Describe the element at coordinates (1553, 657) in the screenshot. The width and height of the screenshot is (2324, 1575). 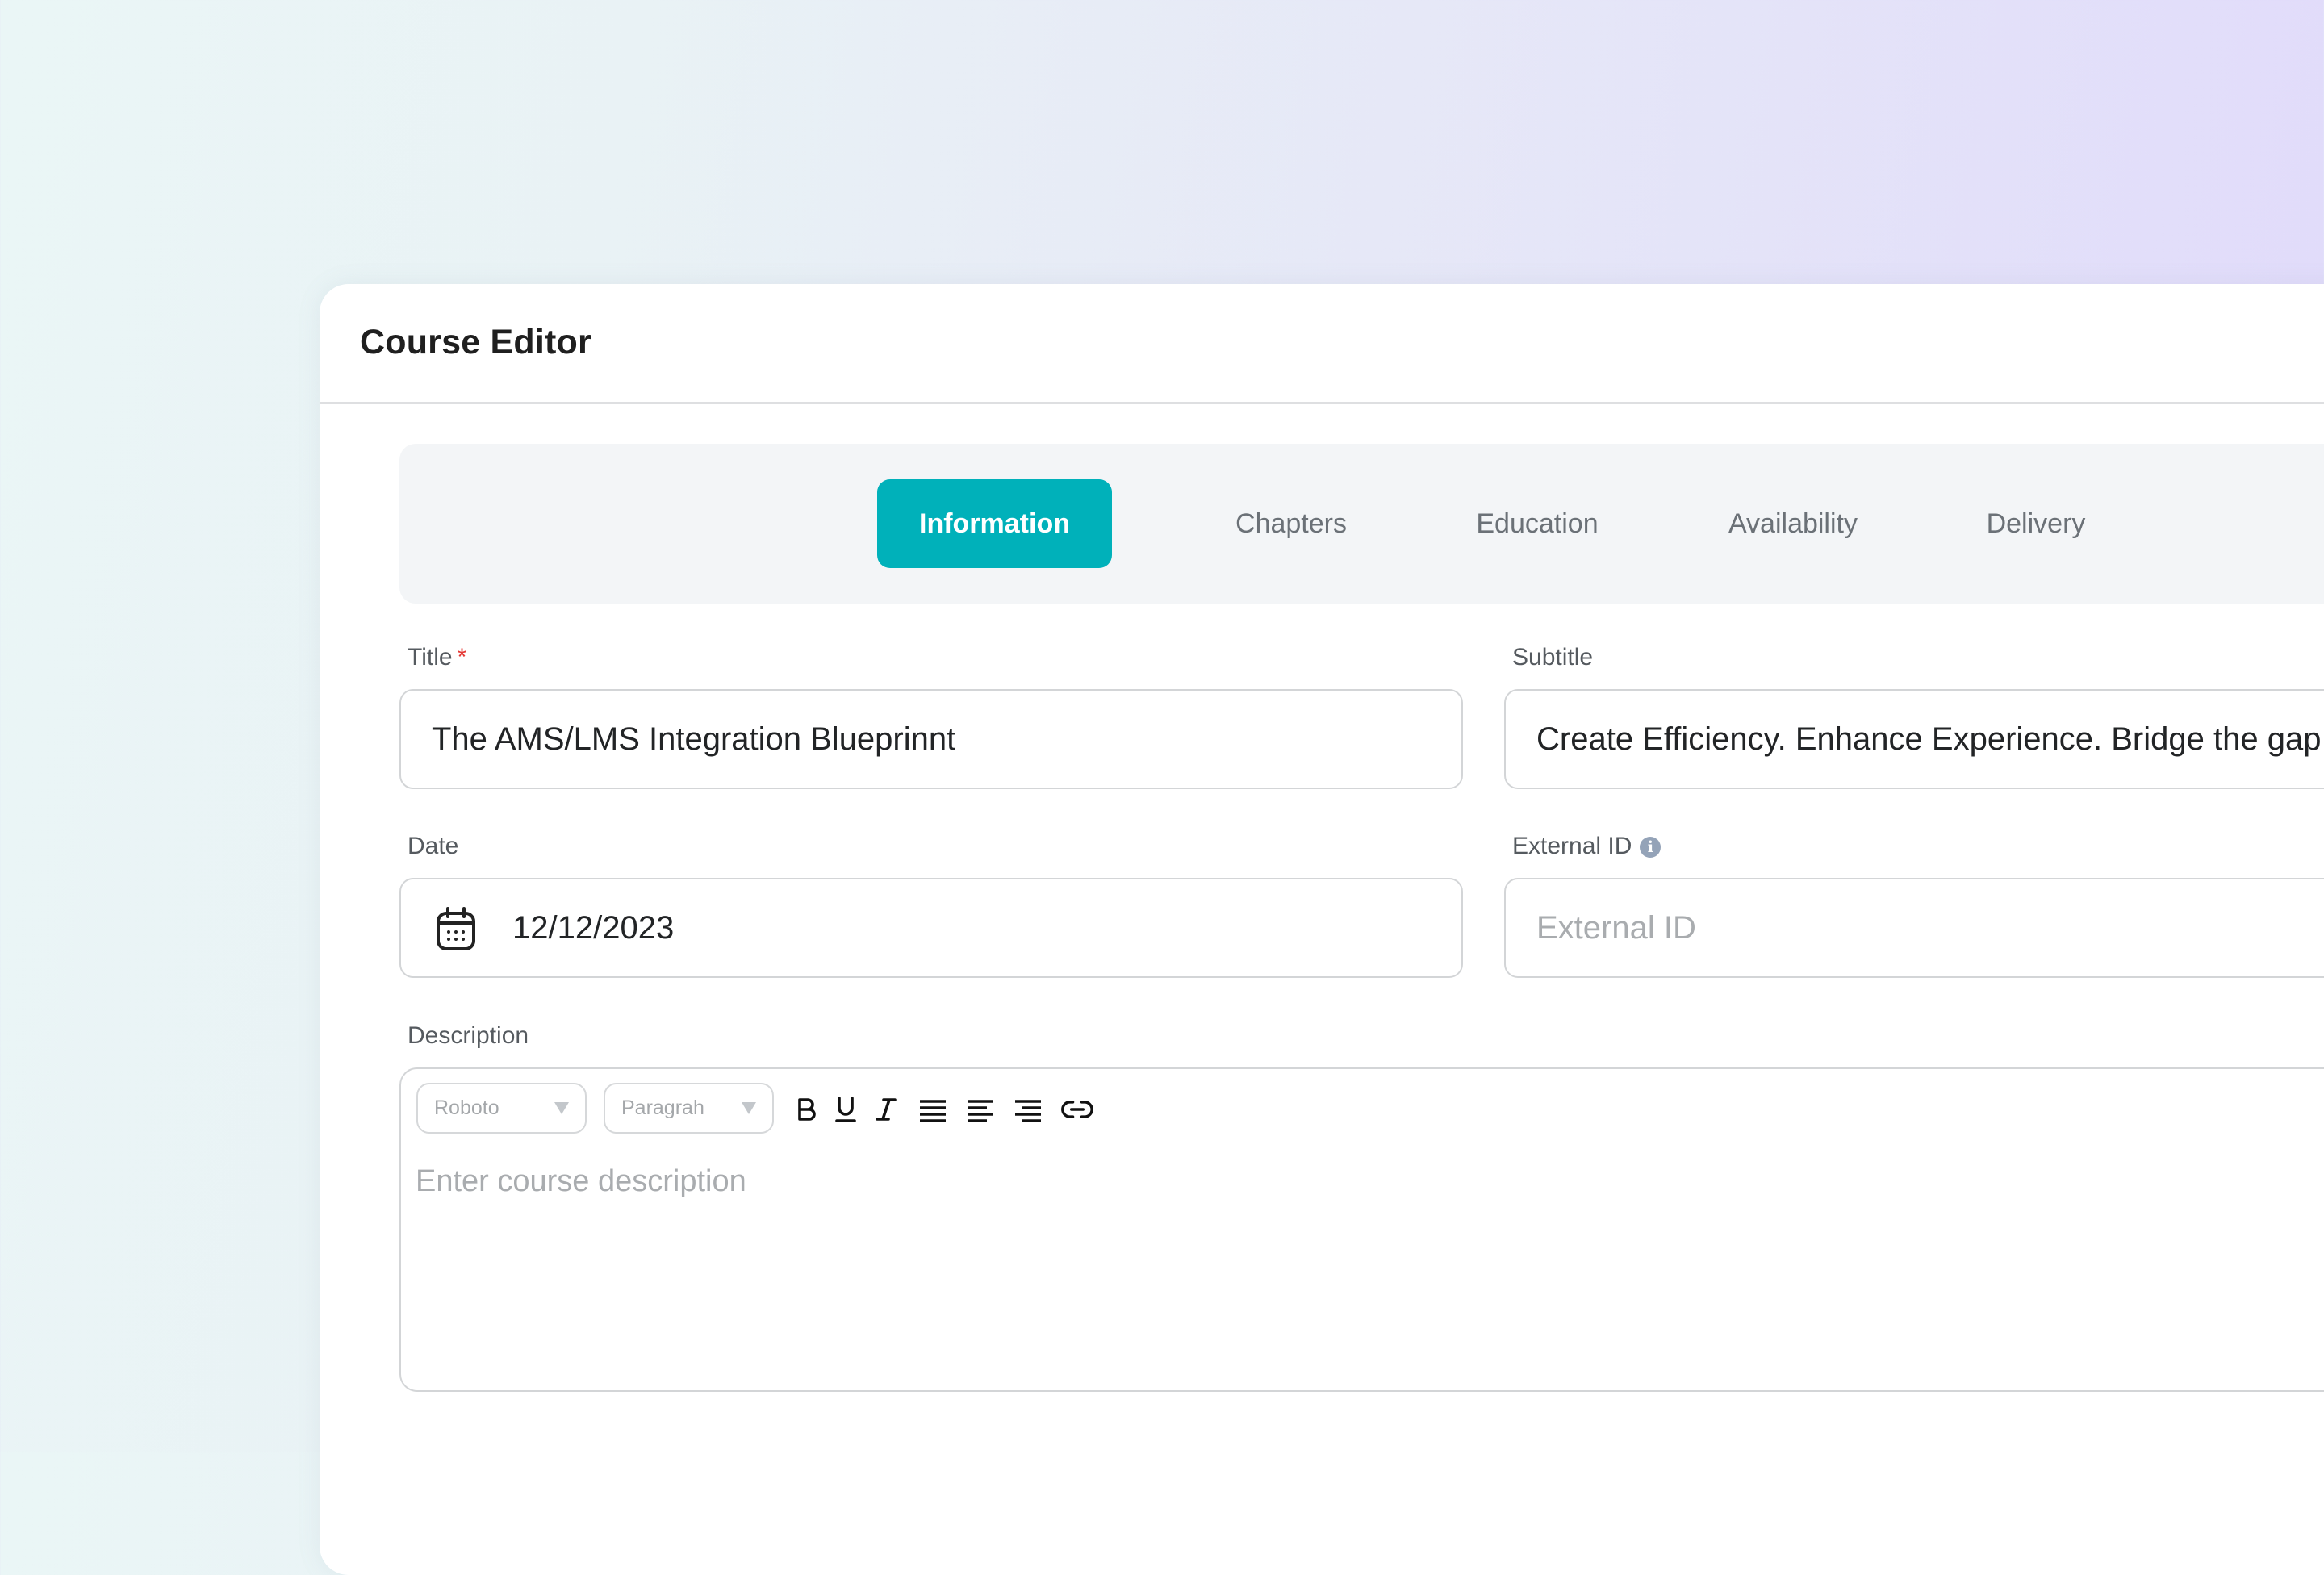
I see `subtitle-label: Subtitle` at that location.